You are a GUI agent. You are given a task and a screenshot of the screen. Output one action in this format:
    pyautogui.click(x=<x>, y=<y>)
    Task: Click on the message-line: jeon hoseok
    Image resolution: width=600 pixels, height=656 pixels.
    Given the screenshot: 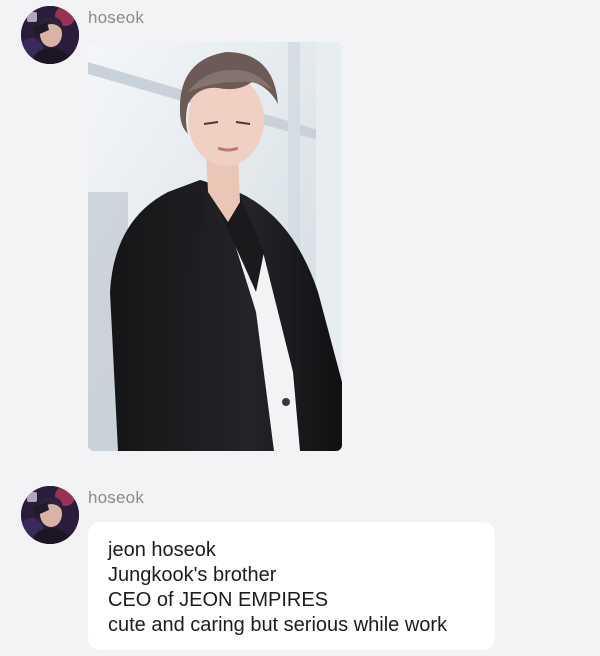 What is the action you would take?
    pyautogui.click(x=162, y=550)
    